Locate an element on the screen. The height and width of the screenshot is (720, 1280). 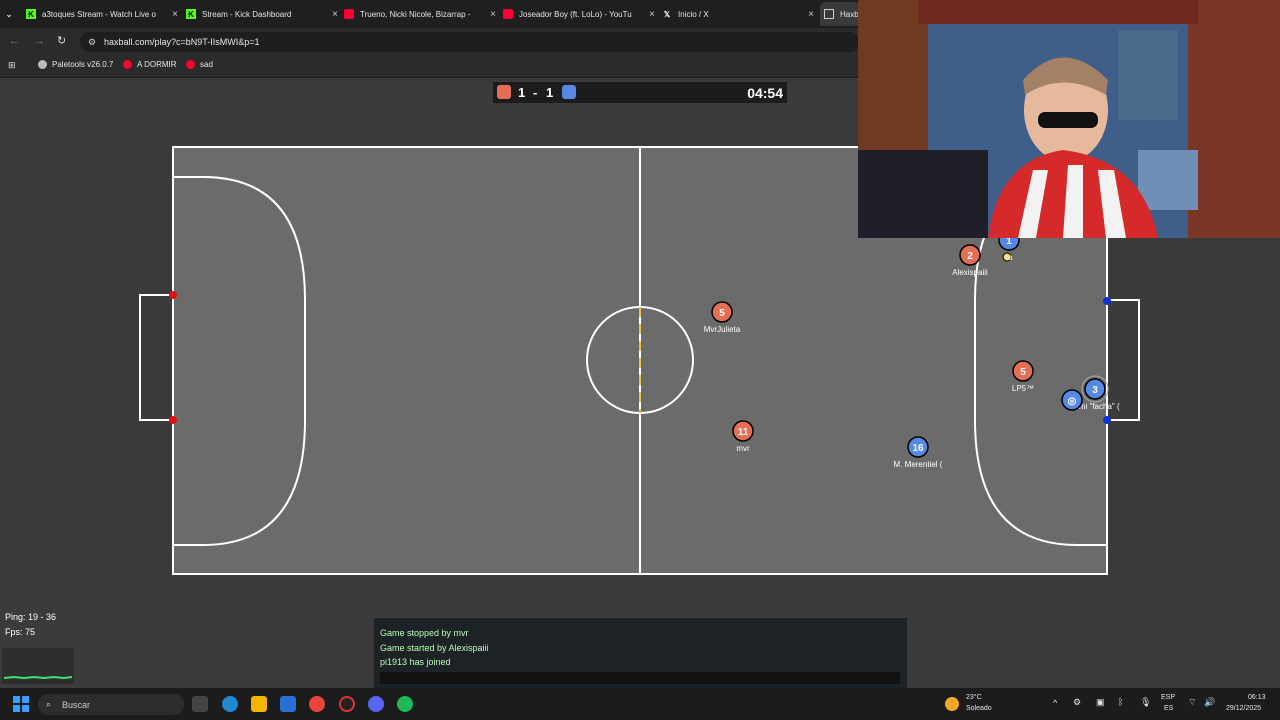
player-name: LP5™ is located at coordinates (1023, 388).